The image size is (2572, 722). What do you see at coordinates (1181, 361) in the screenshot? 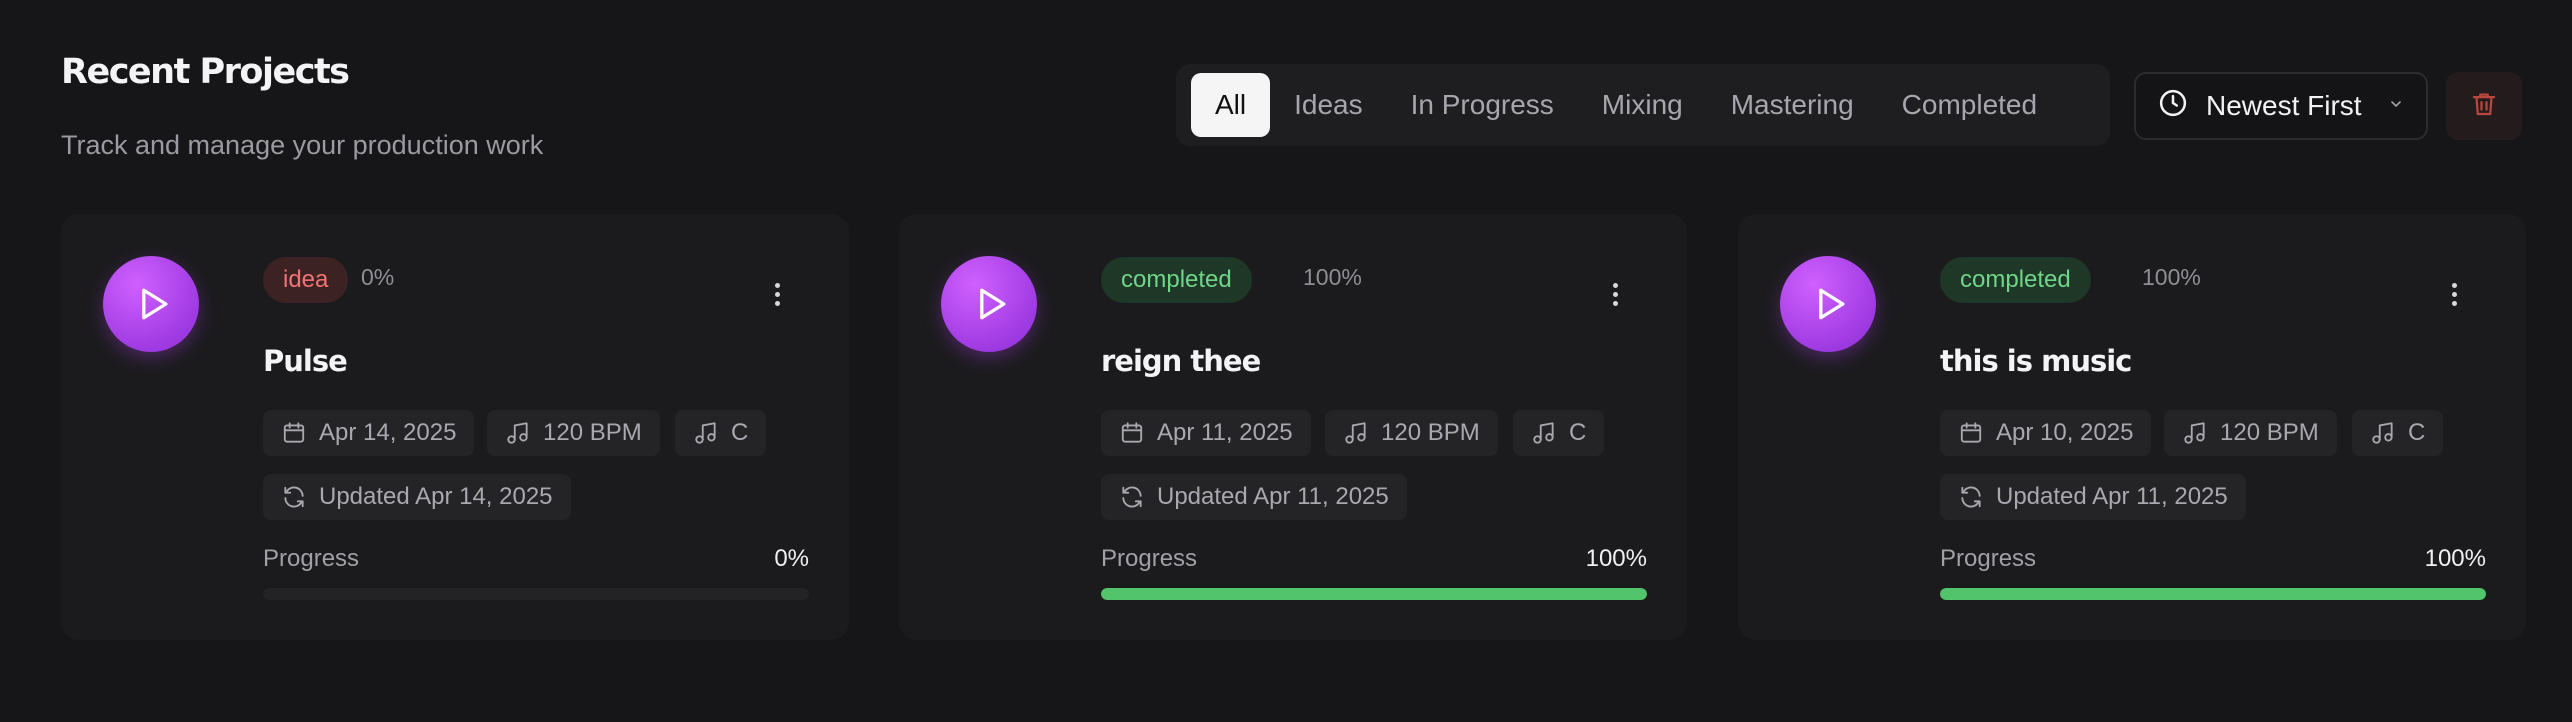
I see `project-name: reign thee` at bounding box center [1181, 361].